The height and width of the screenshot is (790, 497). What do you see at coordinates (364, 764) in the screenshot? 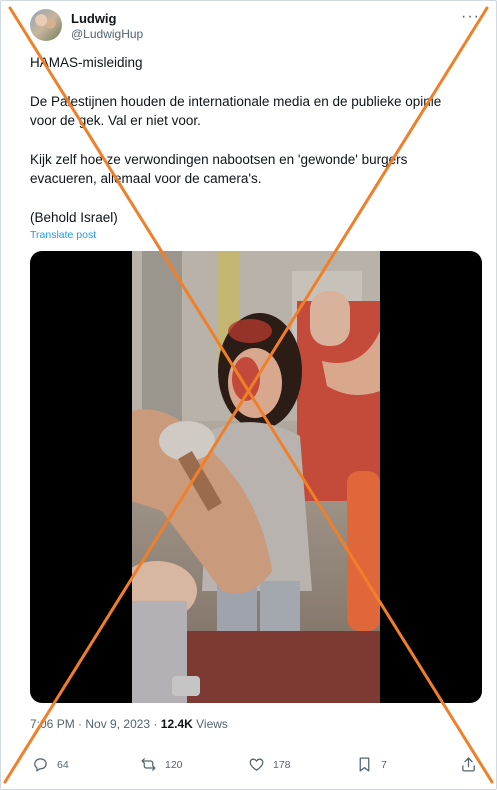
I see `bookmark-icon` at bounding box center [364, 764].